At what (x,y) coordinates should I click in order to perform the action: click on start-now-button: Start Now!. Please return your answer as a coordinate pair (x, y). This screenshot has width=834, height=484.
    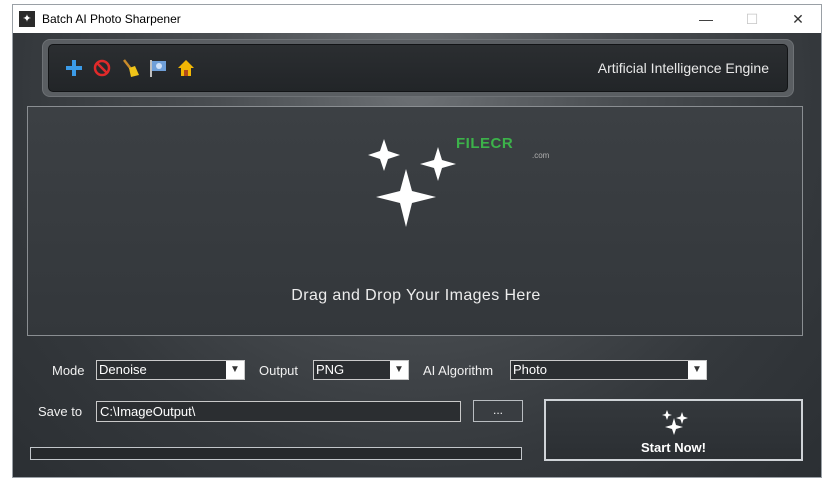
    Looking at the image, I should click on (673, 430).